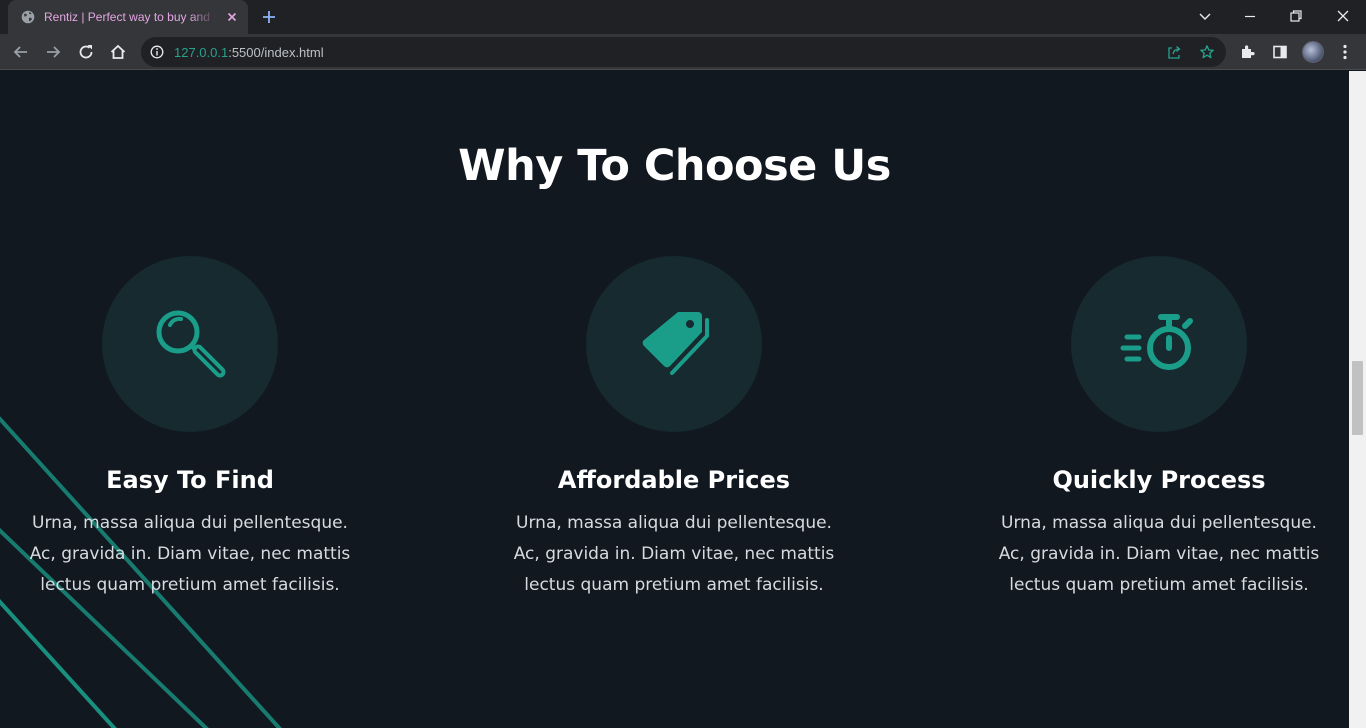  Describe the element at coordinates (1207, 52) in the screenshot. I see `bookmark-star-icon` at that location.